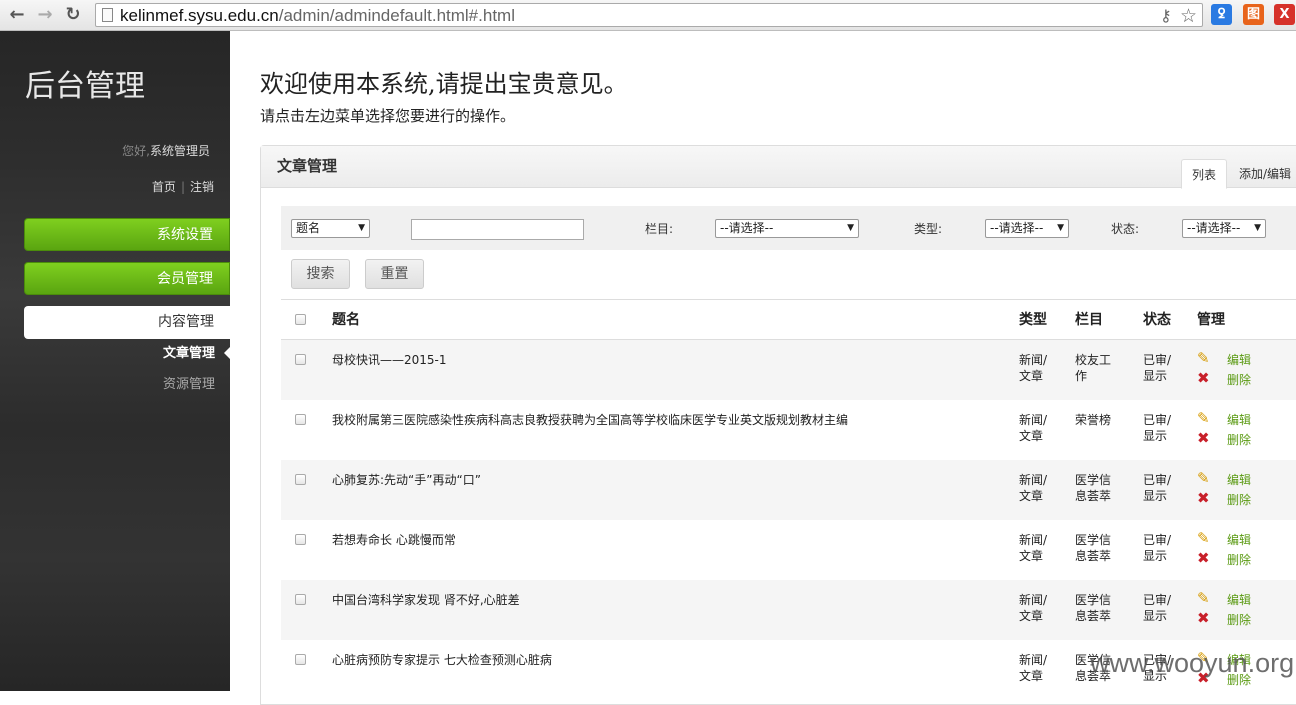 The width and height of the screenshot is (1296, 705). Describe the element at coordinates (330, 228) in the screenshot. I see `field-select: 题名 ▼` at that location.